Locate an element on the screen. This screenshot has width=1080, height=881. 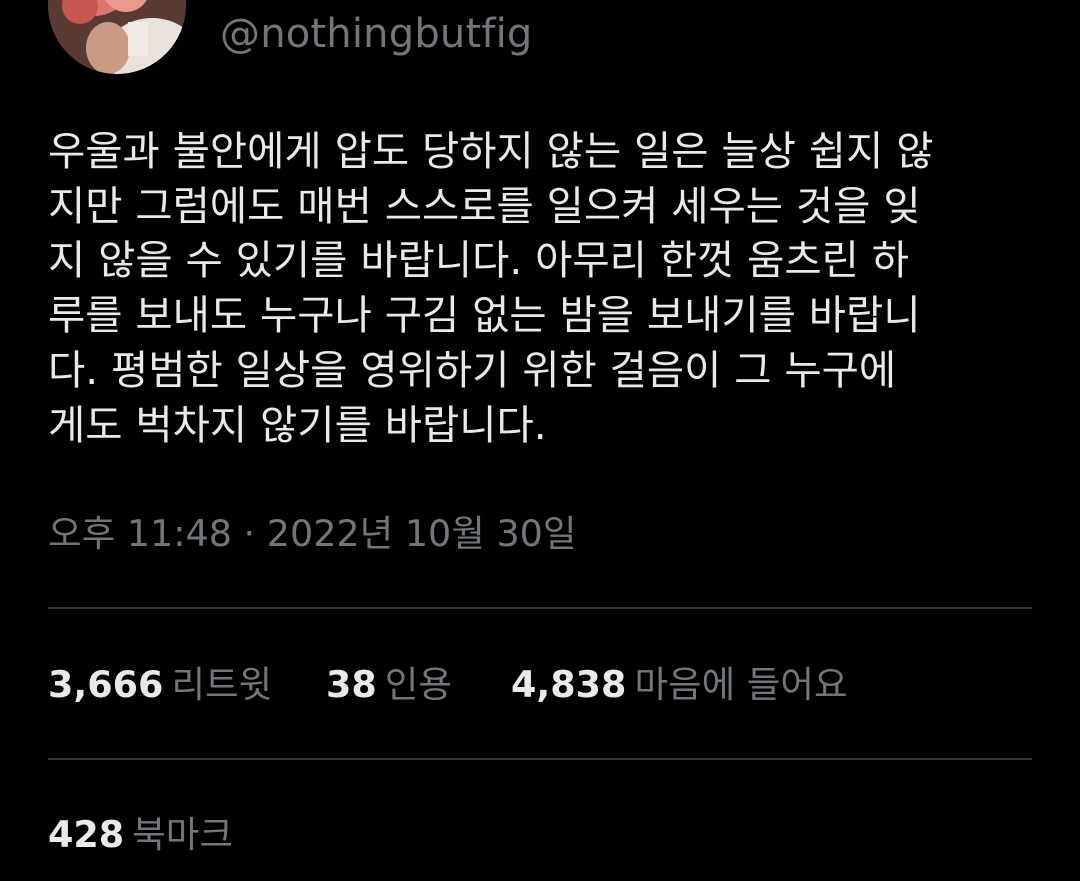
avatar-image is located at coordinates (117, 37).